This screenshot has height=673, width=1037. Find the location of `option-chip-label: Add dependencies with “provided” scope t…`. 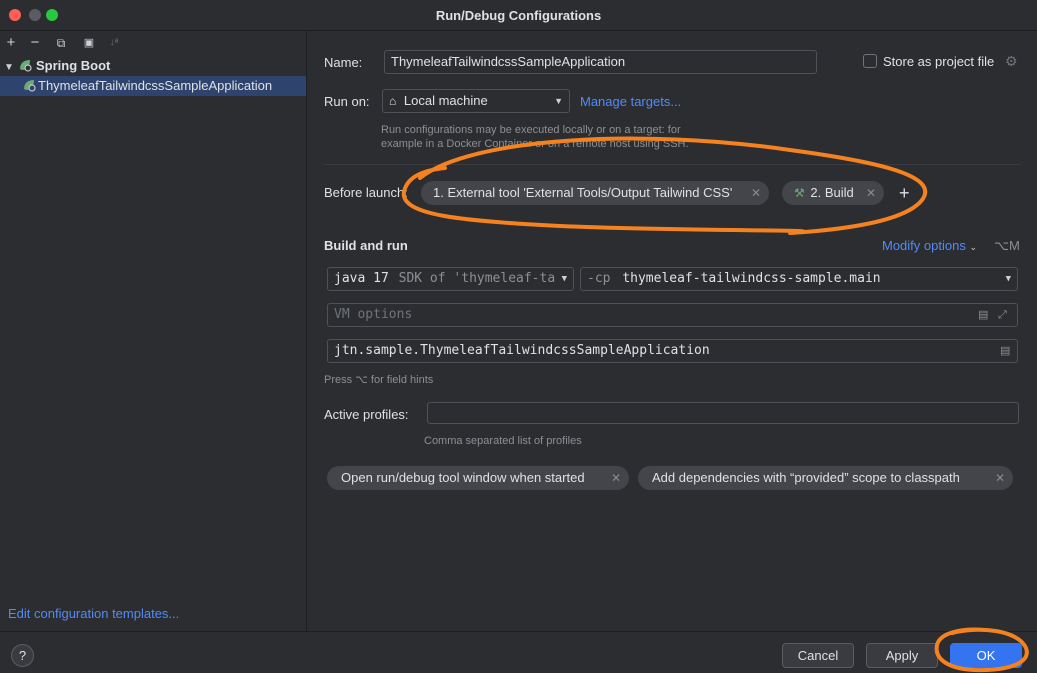

option-chip-label: Add dependencies with “provided” scope t… is located at coordinates (806, 477).